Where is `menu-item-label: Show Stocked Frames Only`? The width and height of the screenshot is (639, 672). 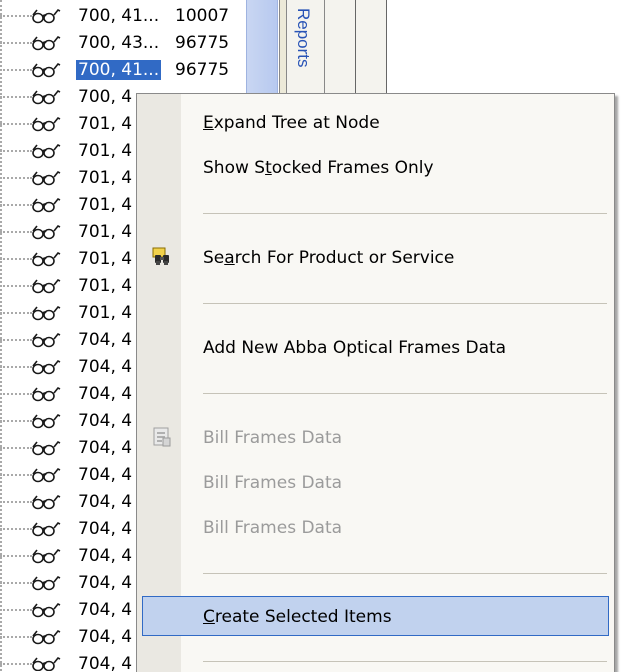 menu-item-label: Show Stocked Frames Only is located at coordinates (318, 168).